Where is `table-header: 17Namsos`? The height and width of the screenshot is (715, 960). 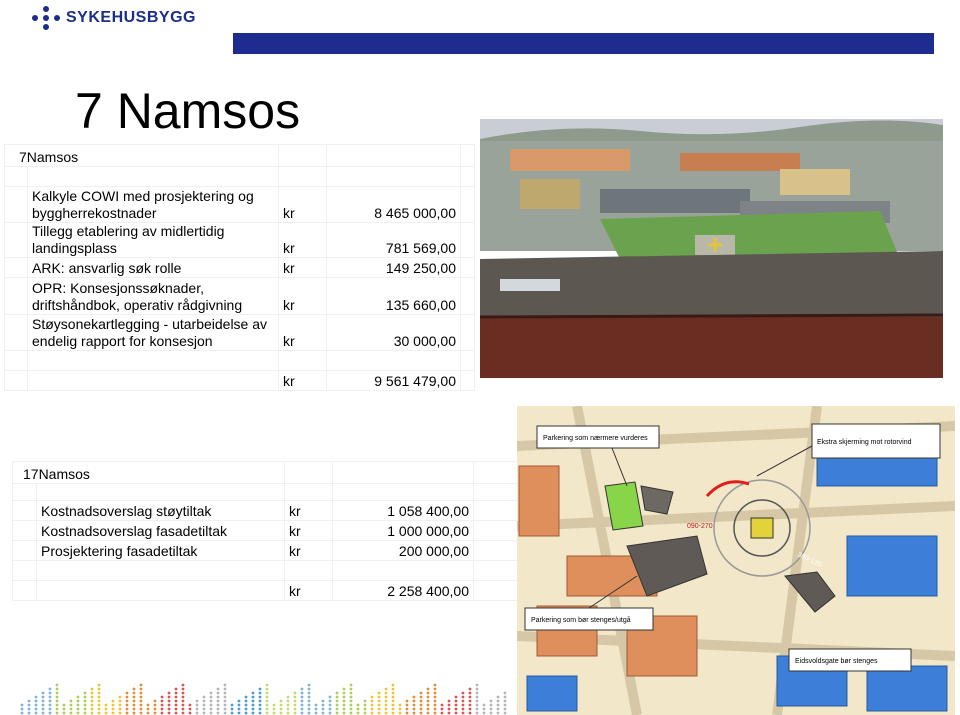
table-header: 17Namsos is located at coordinates (148, 472).